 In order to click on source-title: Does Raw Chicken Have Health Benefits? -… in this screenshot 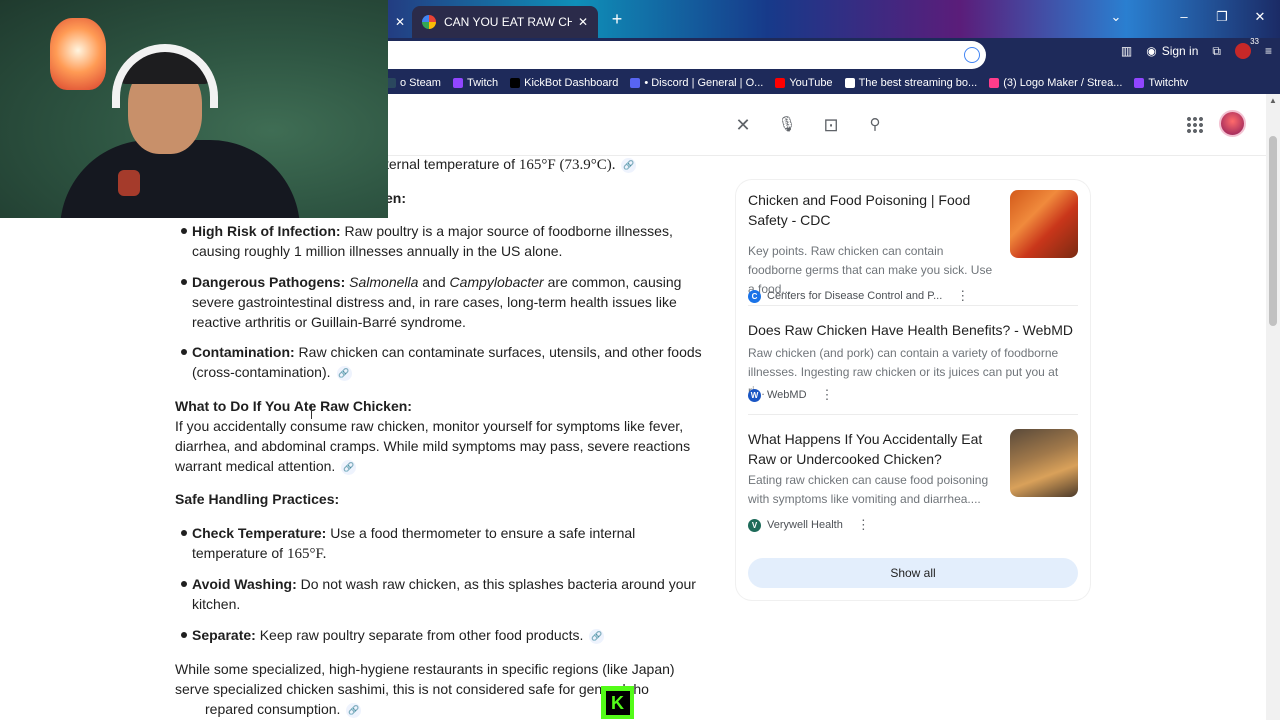, I will do `click(913, 330)`.